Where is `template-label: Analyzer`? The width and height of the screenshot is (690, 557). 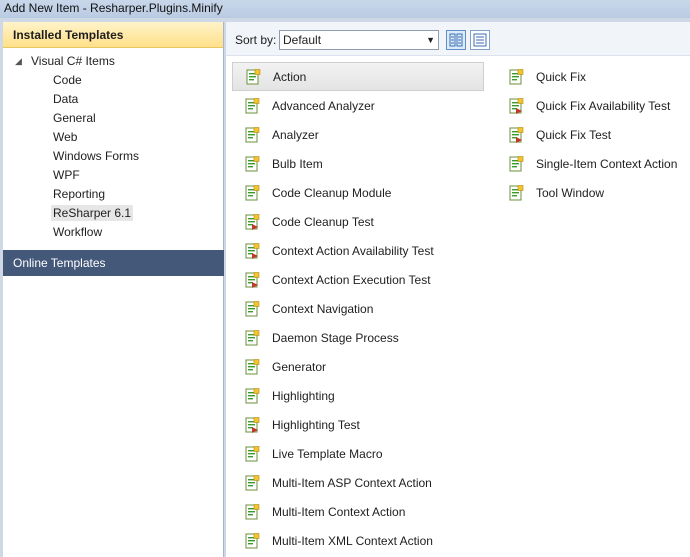 template-label: Analyzer is located at coordinates (295, 134).